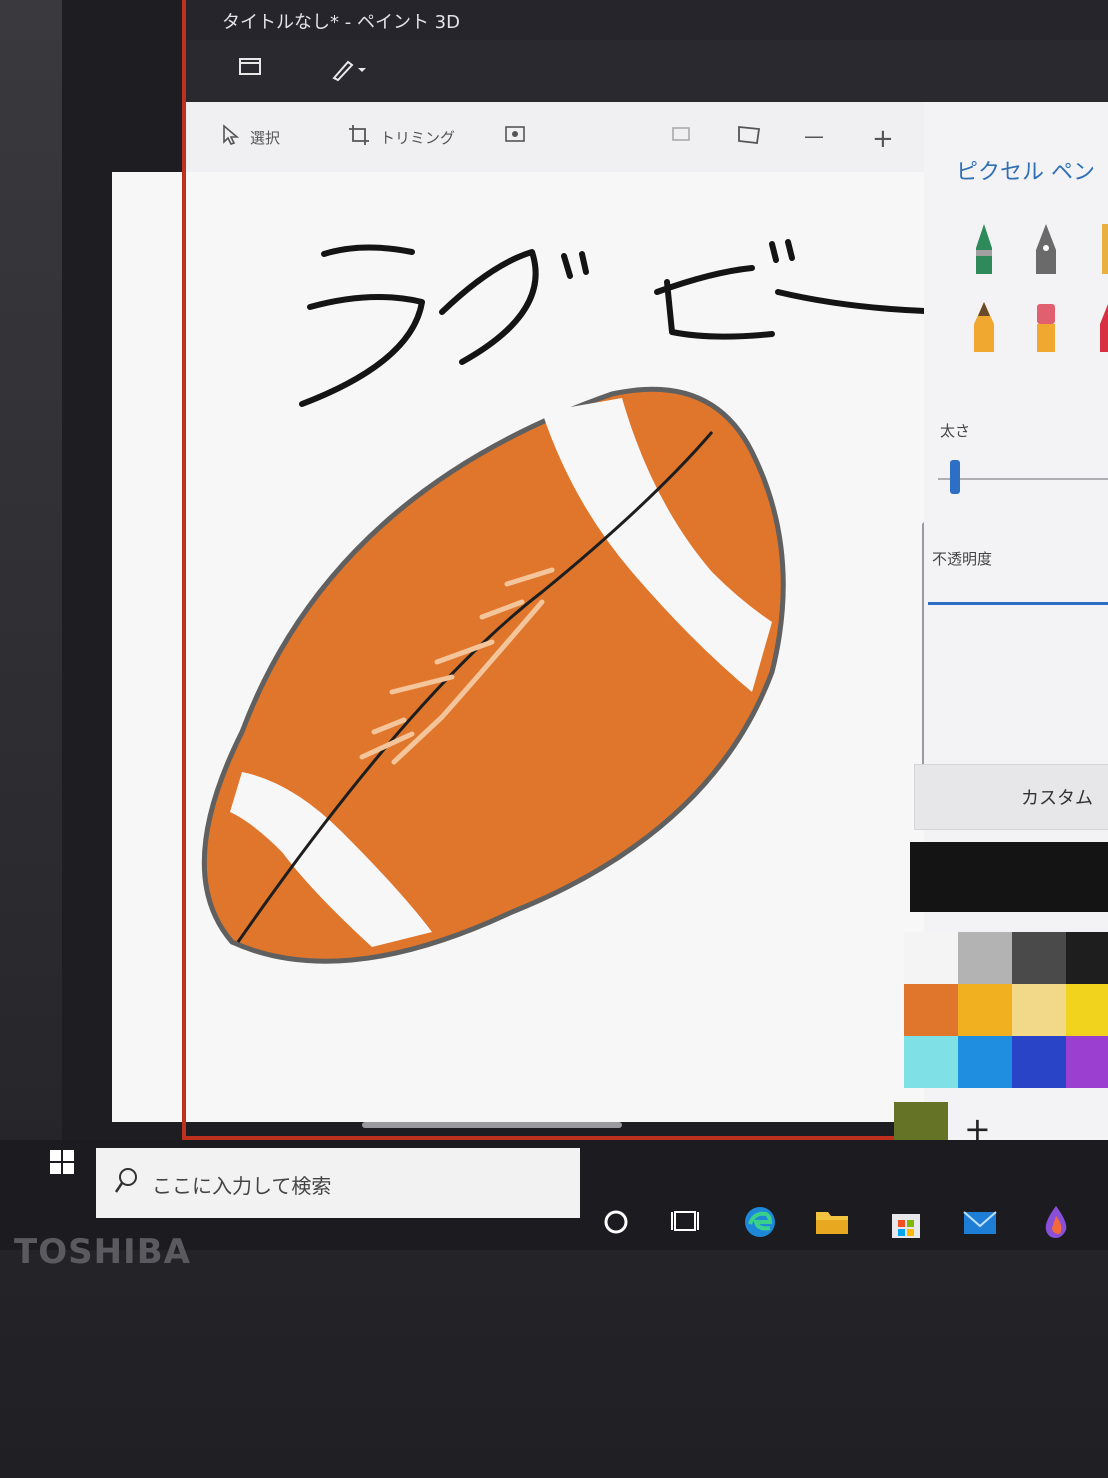  I want to click on microsoft-store-icon, so click(906, 1222).